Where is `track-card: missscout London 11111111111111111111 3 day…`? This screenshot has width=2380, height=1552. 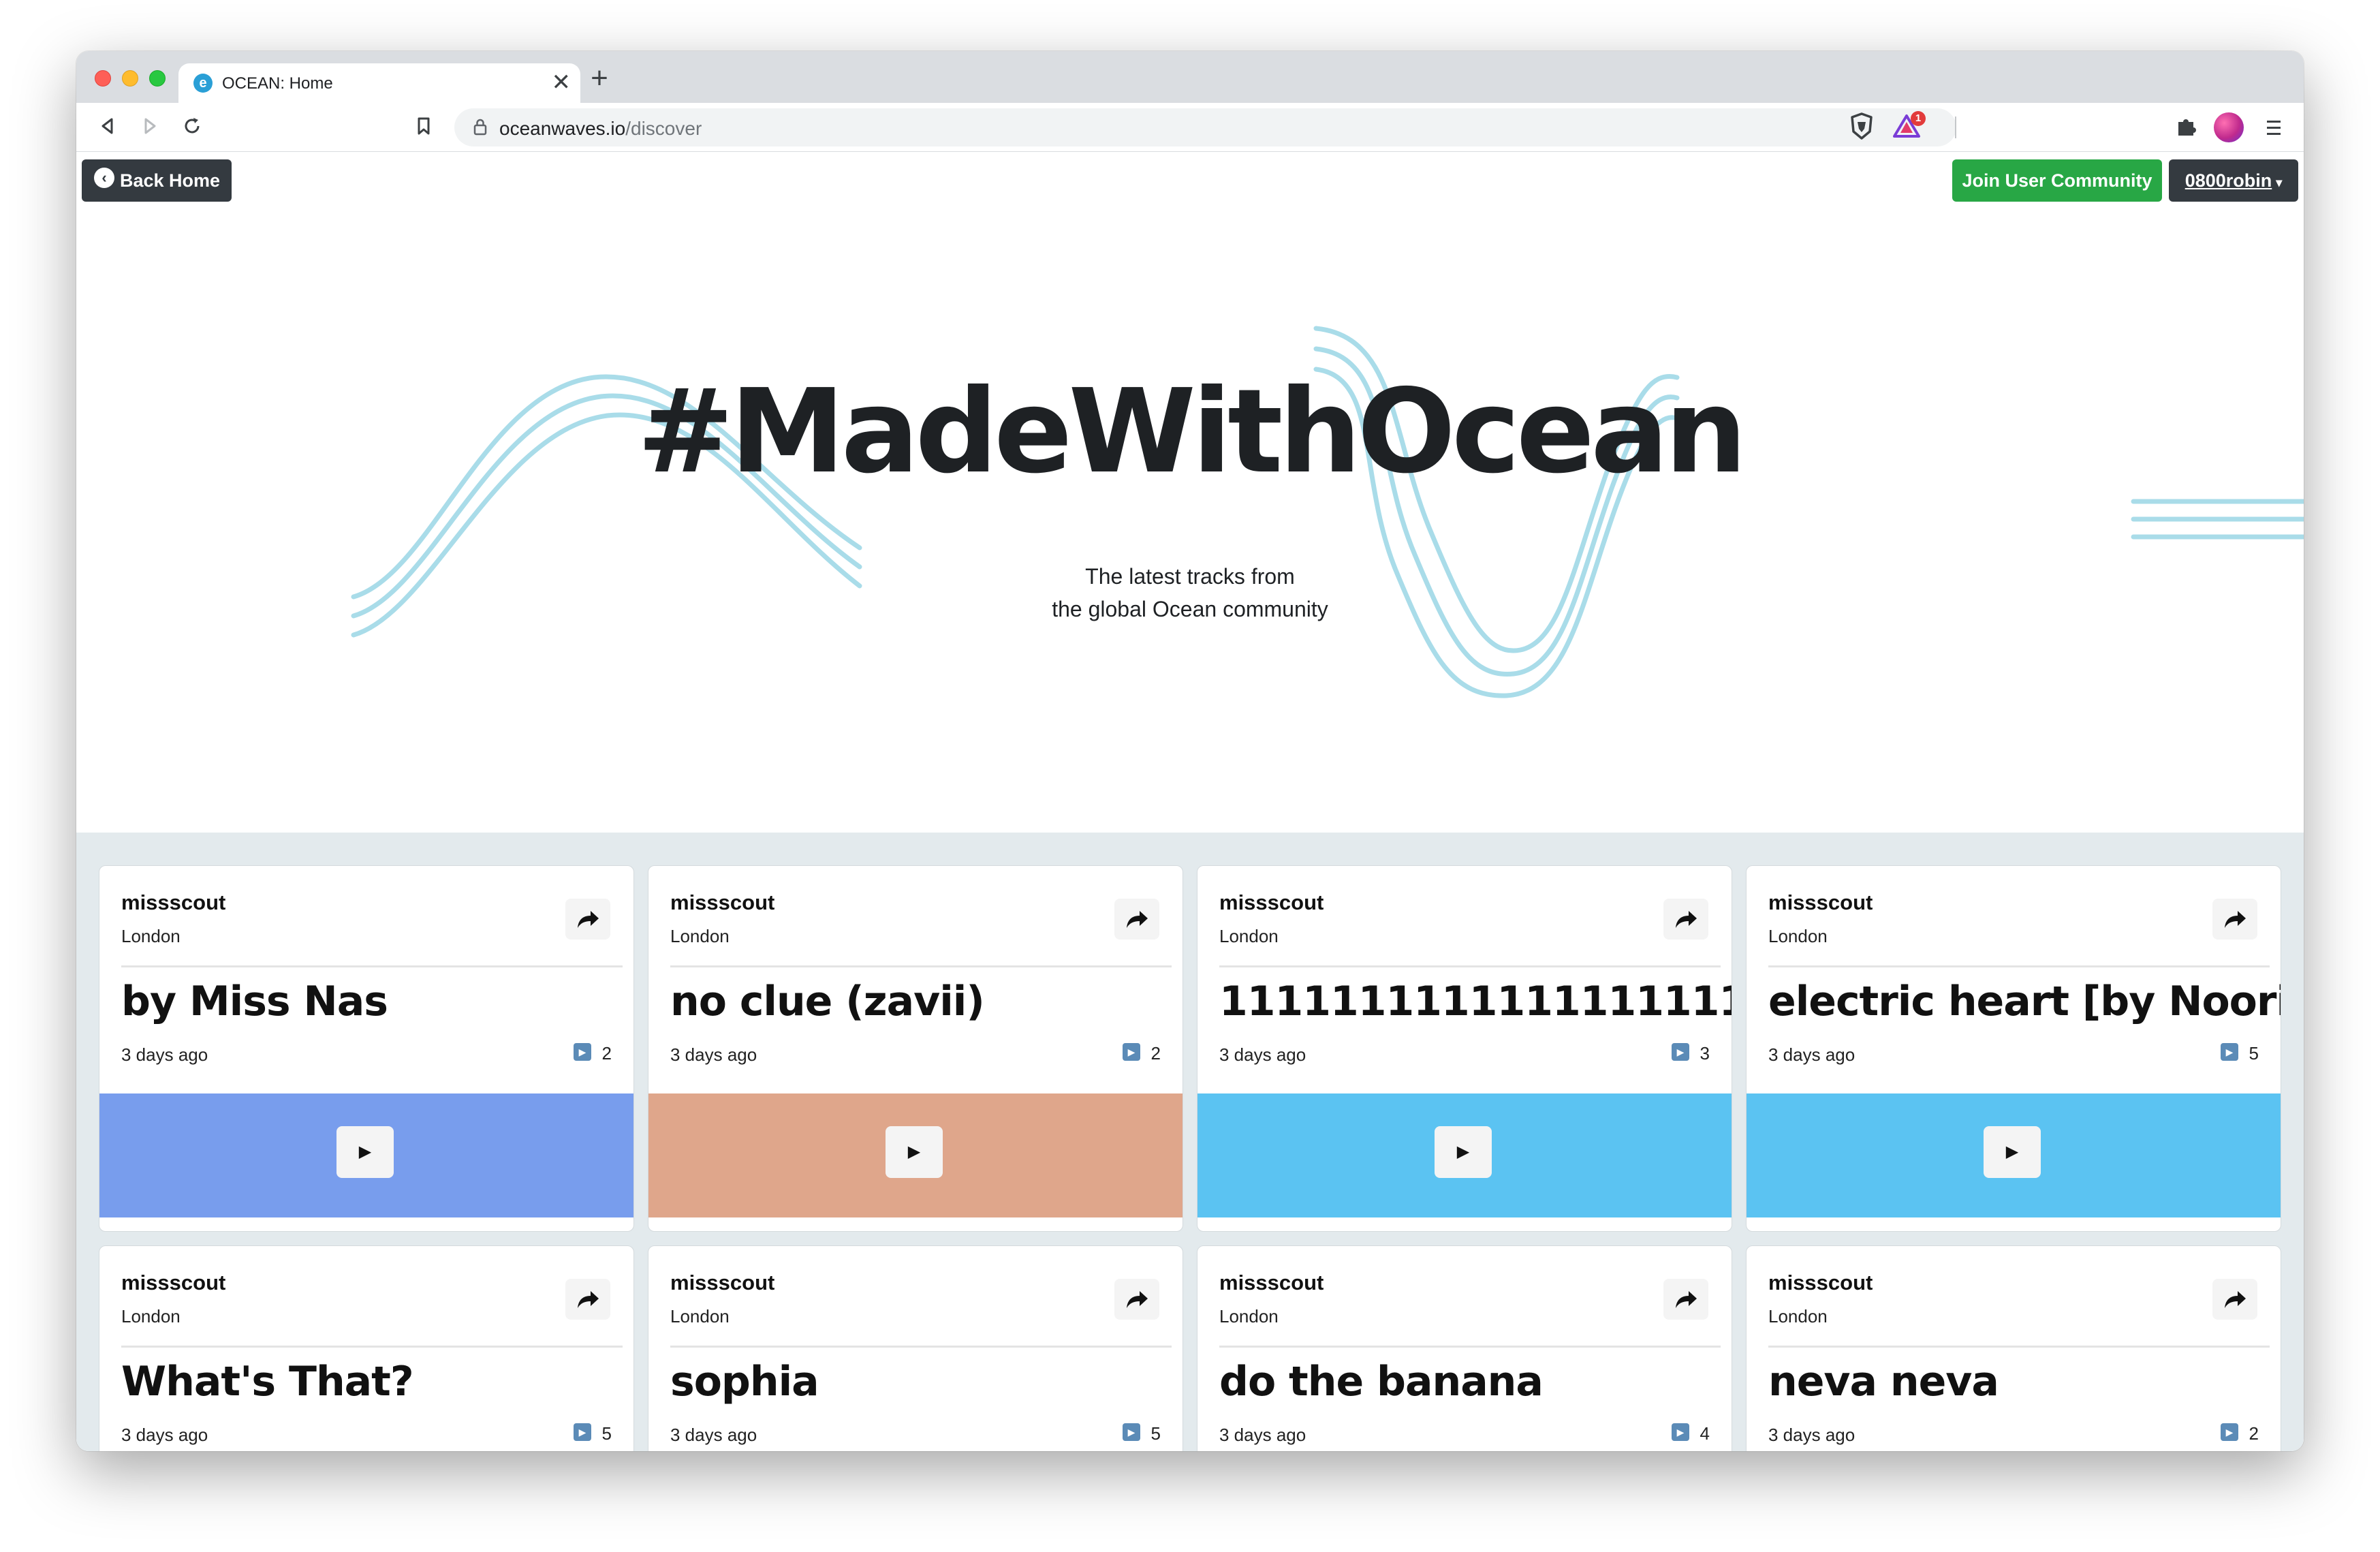 track-card: missscout London 11111111111111111111 3 day… is located at coordinates (1464, 1048).